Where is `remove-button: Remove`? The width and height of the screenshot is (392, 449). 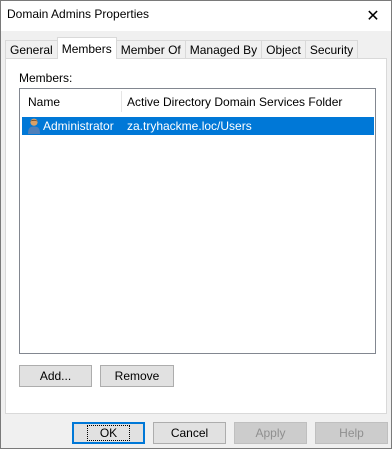
remove-button: Remove is located at coordinates (137, 376).